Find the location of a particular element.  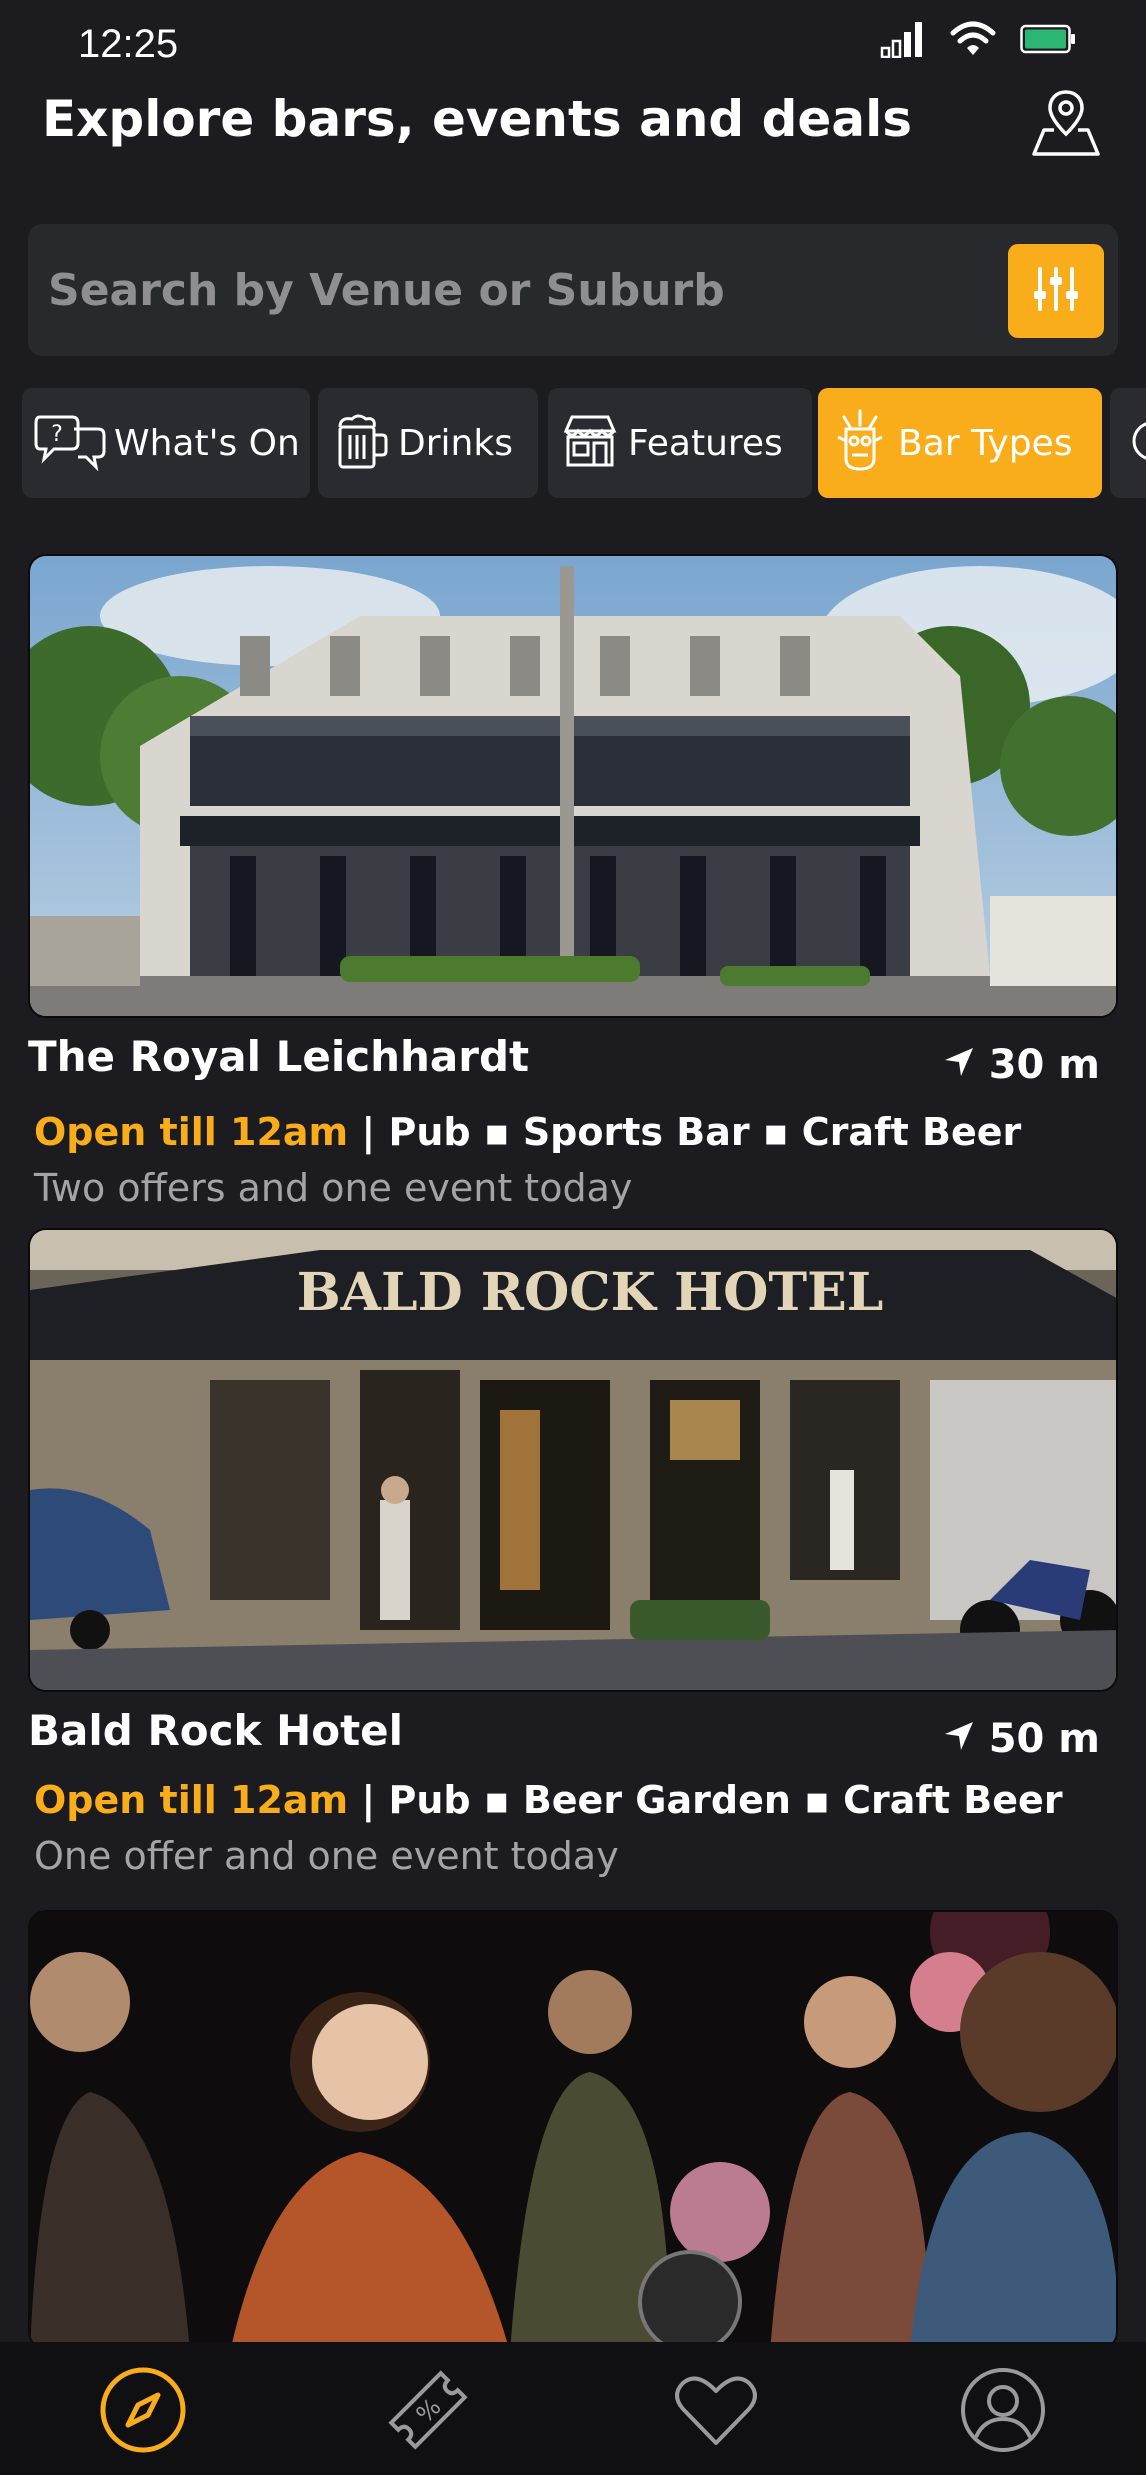

heart-icon is located at coordinates (716, 2412).